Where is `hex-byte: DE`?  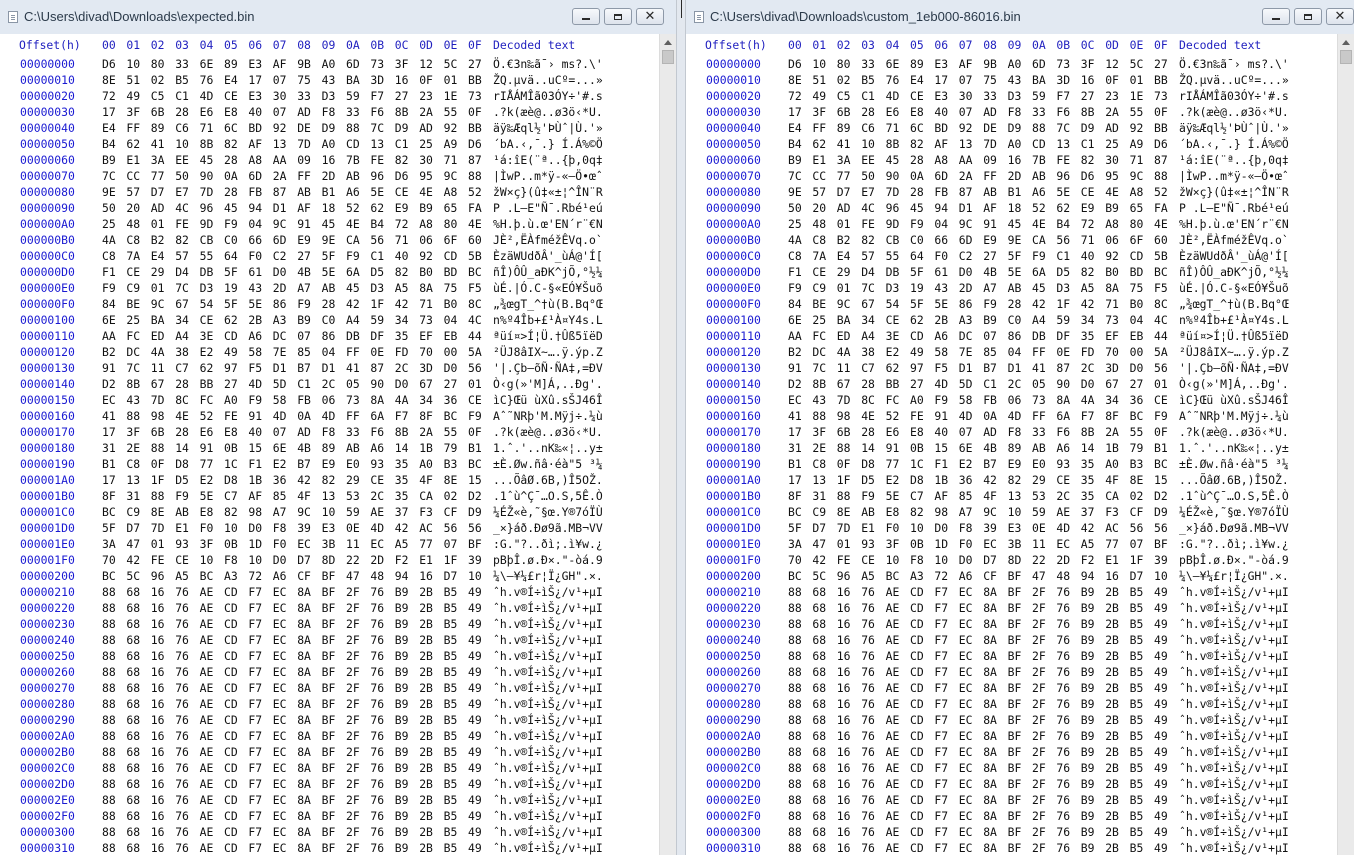 hex-byte: DE is located at coordinates (990, 128).